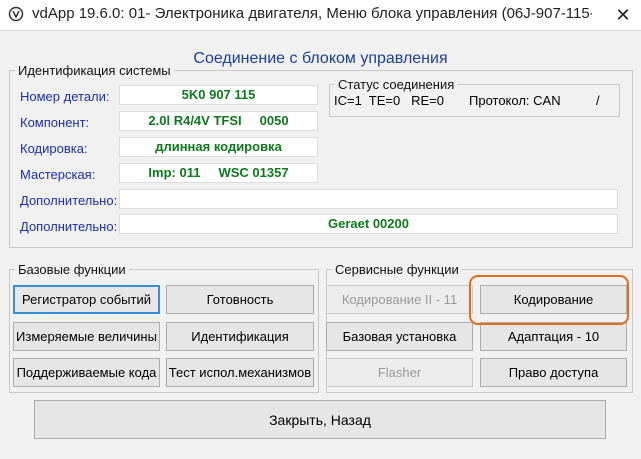 Image resolution: width=641 pixels, height=459 pixels. Describe the element at coordinates (396, 84) in the screenshot. I see `connection-status-legend: Статус соединения` at that location.